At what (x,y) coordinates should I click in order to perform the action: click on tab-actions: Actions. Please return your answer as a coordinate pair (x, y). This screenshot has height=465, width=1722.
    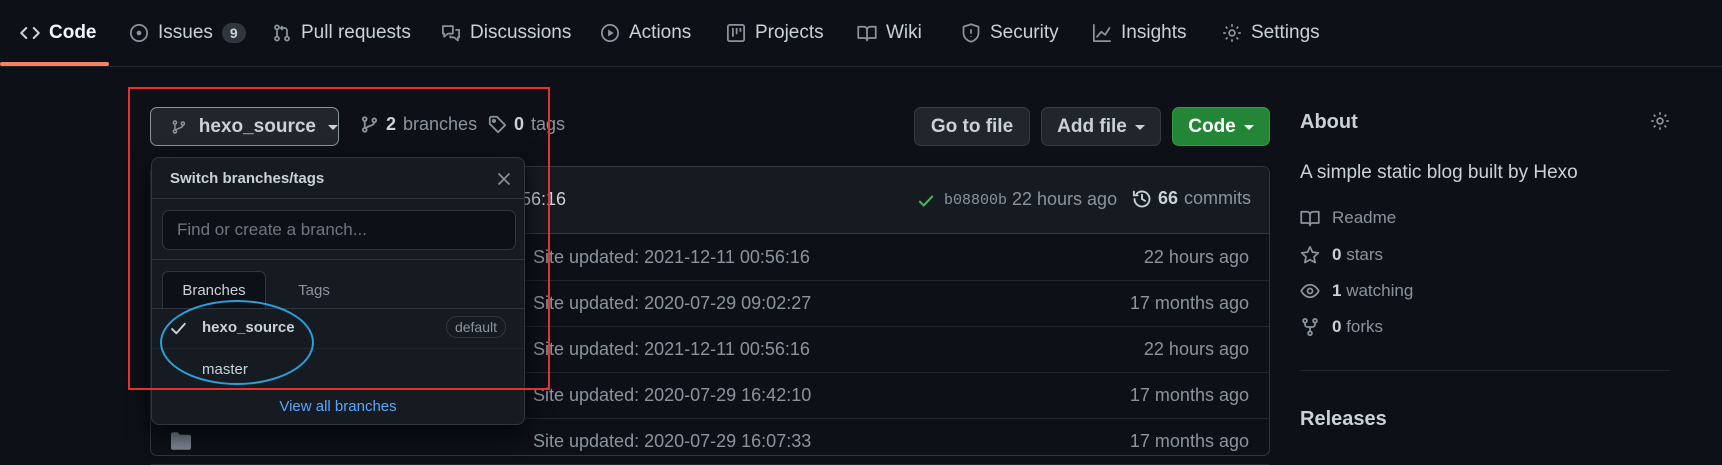
    Looking at the image, I should click on (645, 33).